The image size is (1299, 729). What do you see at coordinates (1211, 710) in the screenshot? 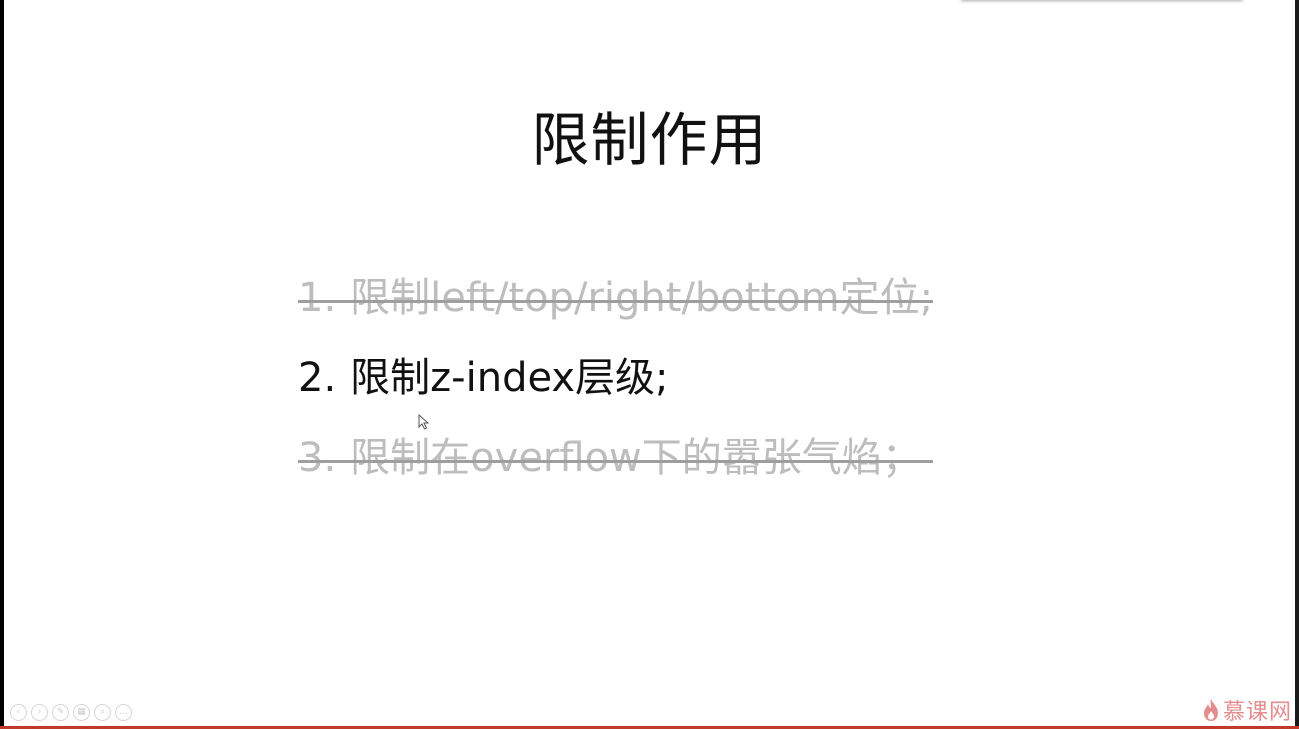
I see `flame-logo-icon` at bounding box center [1211, 710].